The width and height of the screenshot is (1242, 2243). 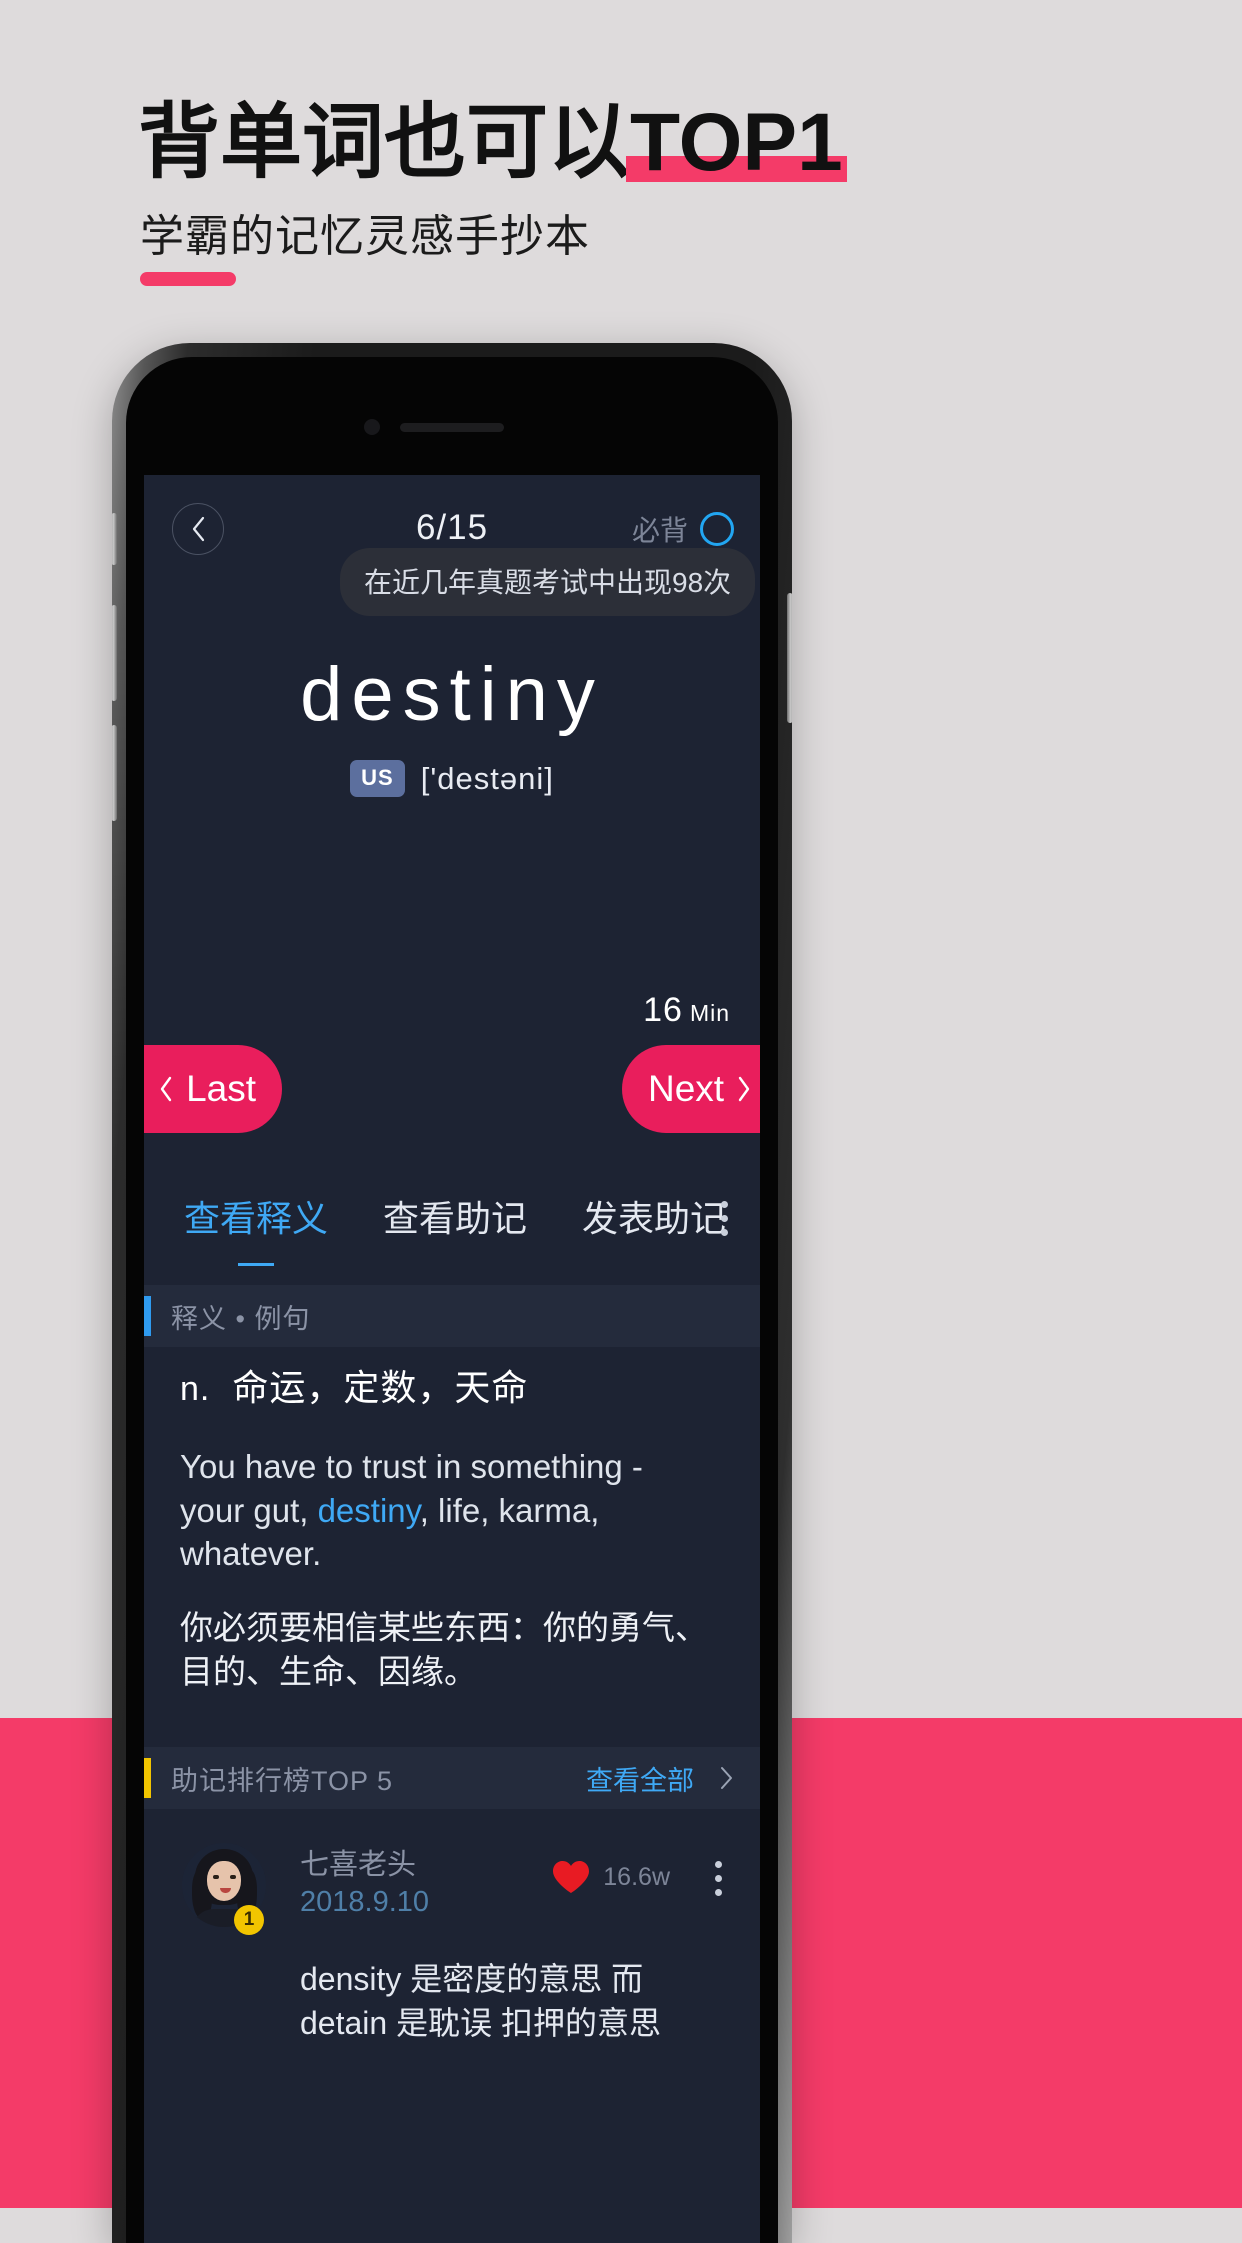 I want to click on tab-mnemonic-label: 查看助记, so click(x=455, y=1218).